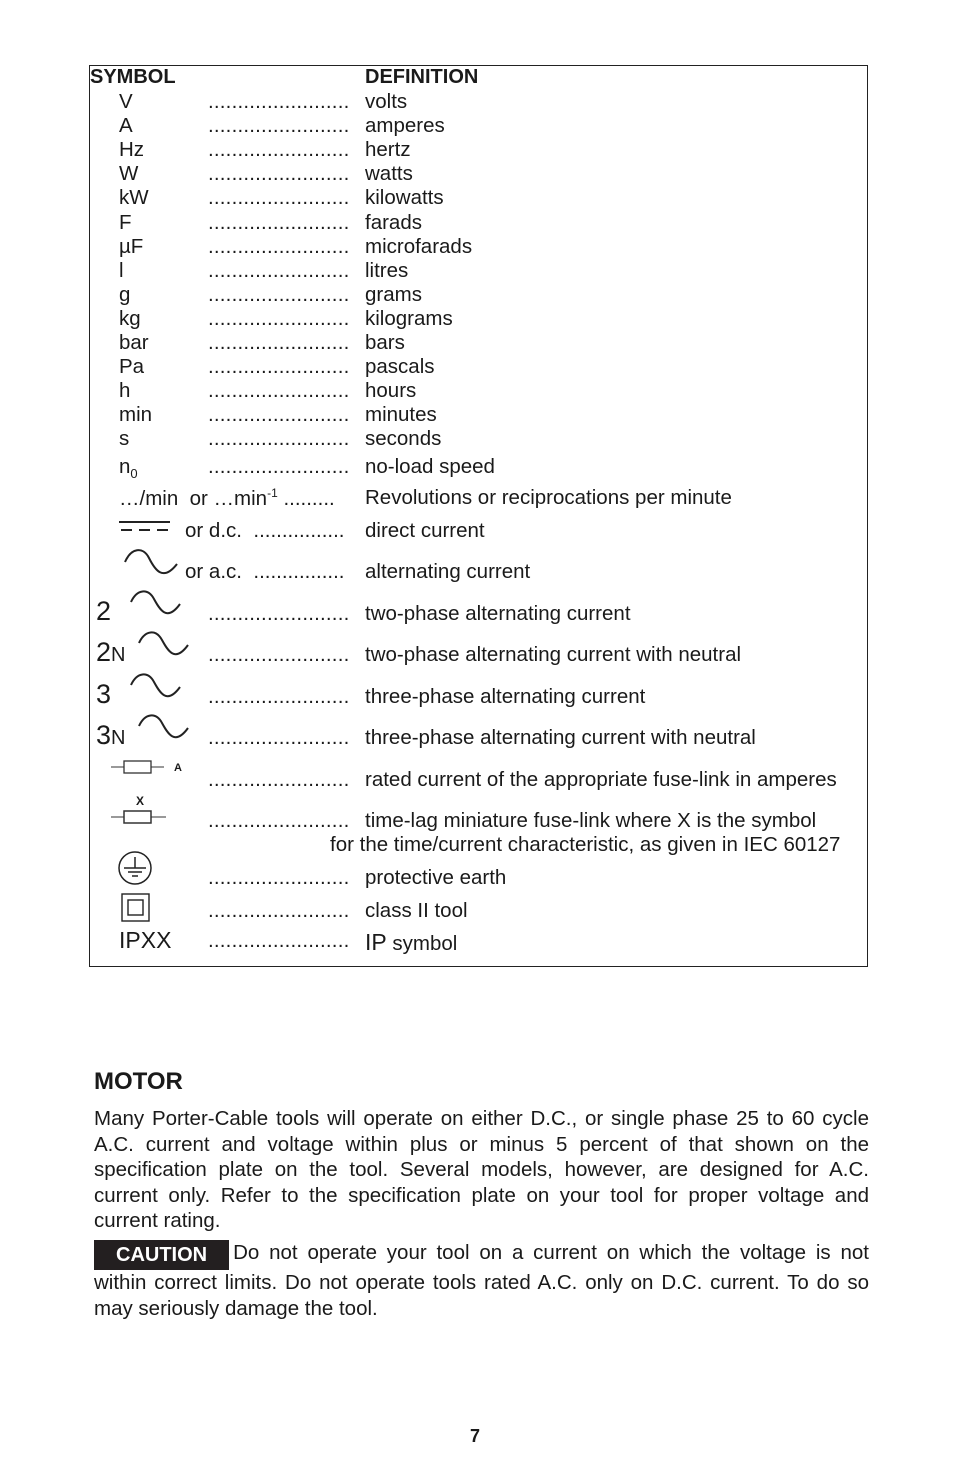  I want to click on symbol-row: g........................ grams, so click(477, 296).